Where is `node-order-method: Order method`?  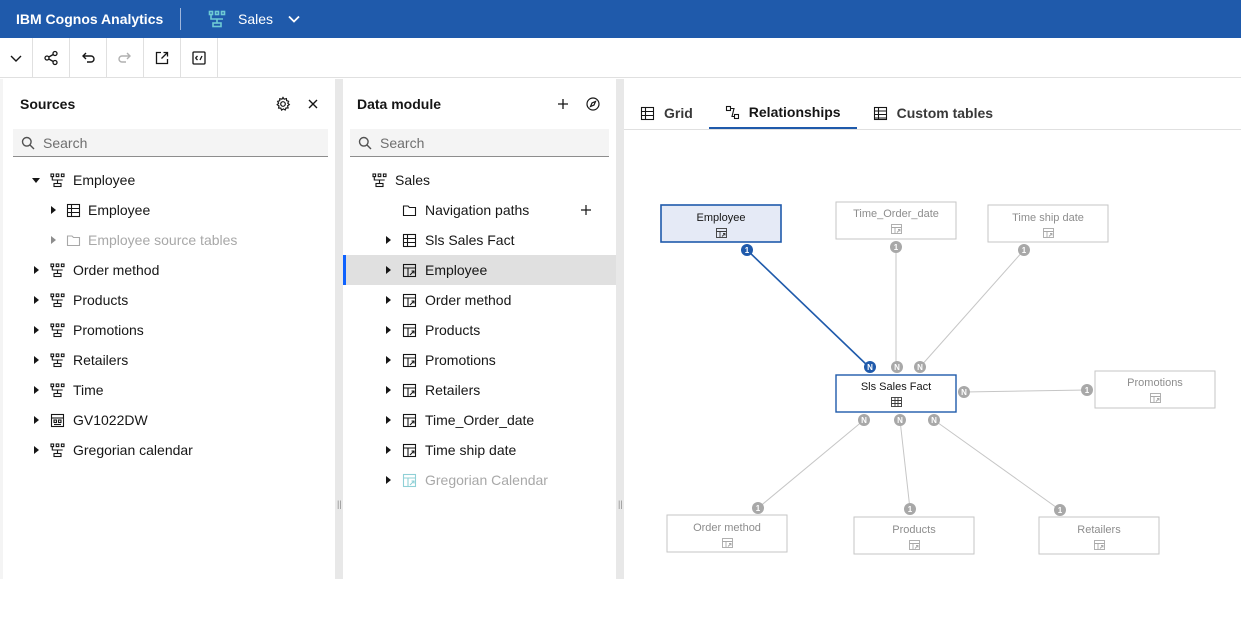 node-order-method: Order method is located at coordinates (727, 533).